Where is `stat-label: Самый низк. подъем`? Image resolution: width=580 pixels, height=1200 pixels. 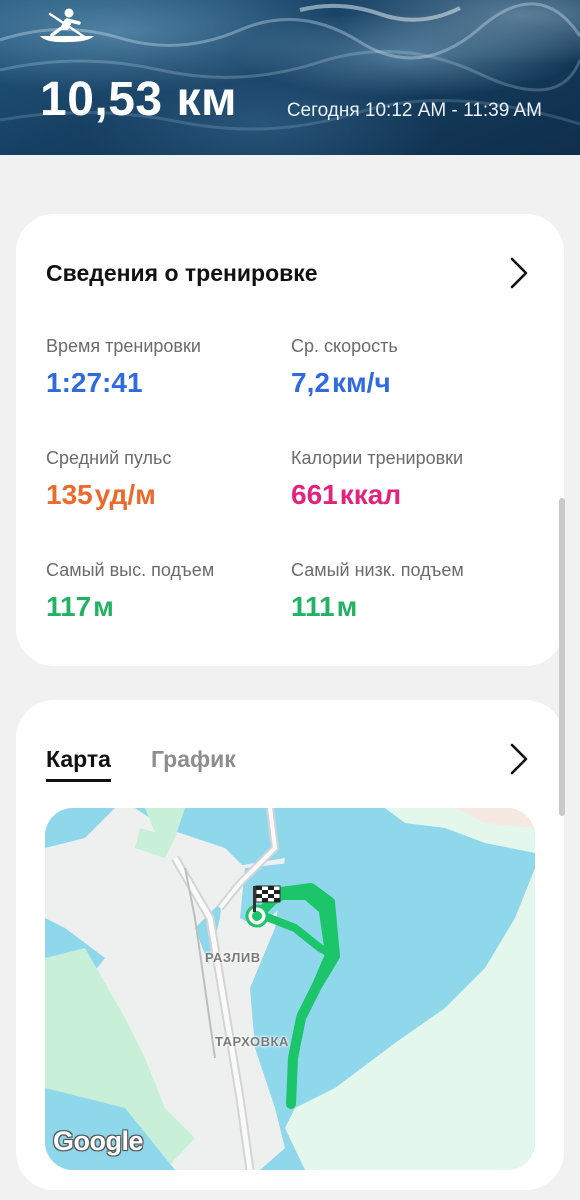 stat-label: Самый низк. подъем is located at coordinates (377, 570).